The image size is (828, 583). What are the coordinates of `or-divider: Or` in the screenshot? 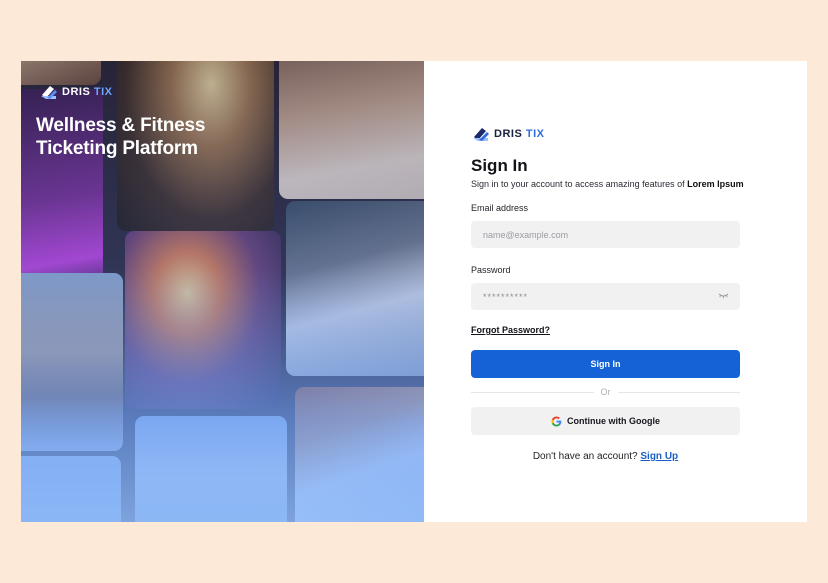 It's located at (605, 392).